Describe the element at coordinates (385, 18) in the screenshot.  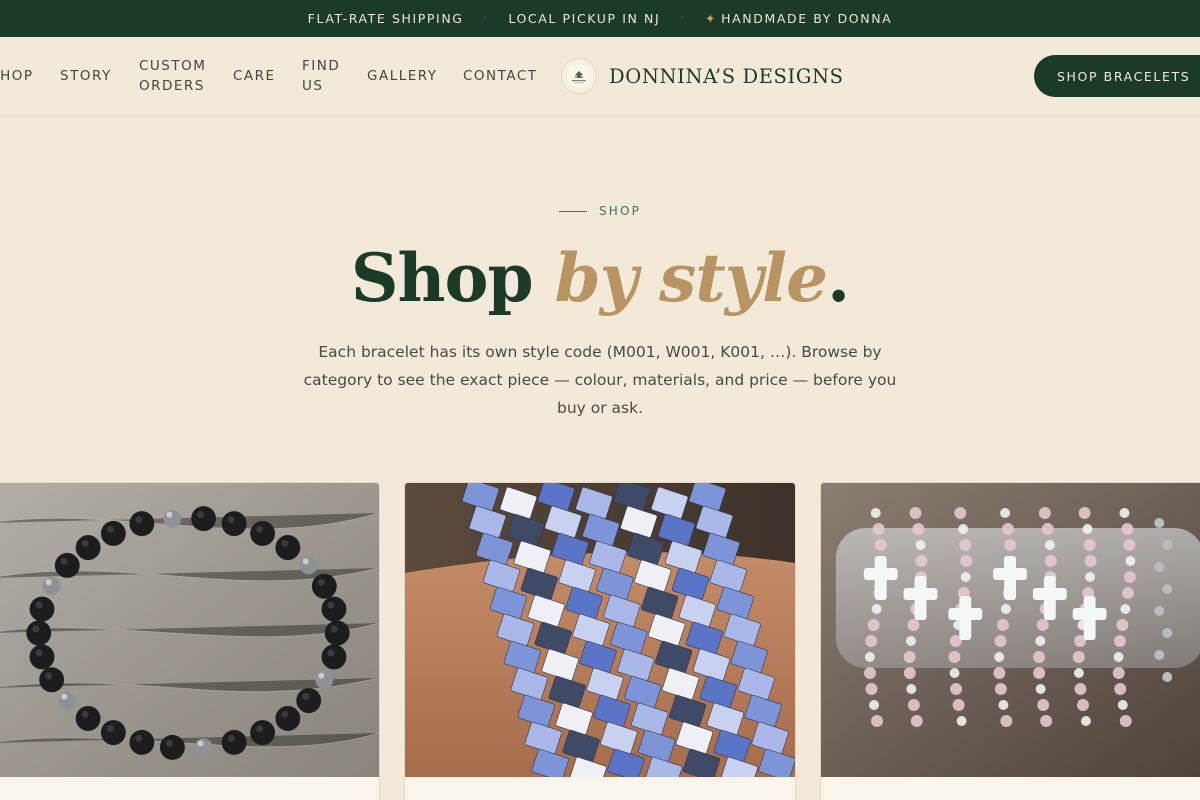
I see `announcement-shipping: FLAT-RATE SHIPPING` at that location.